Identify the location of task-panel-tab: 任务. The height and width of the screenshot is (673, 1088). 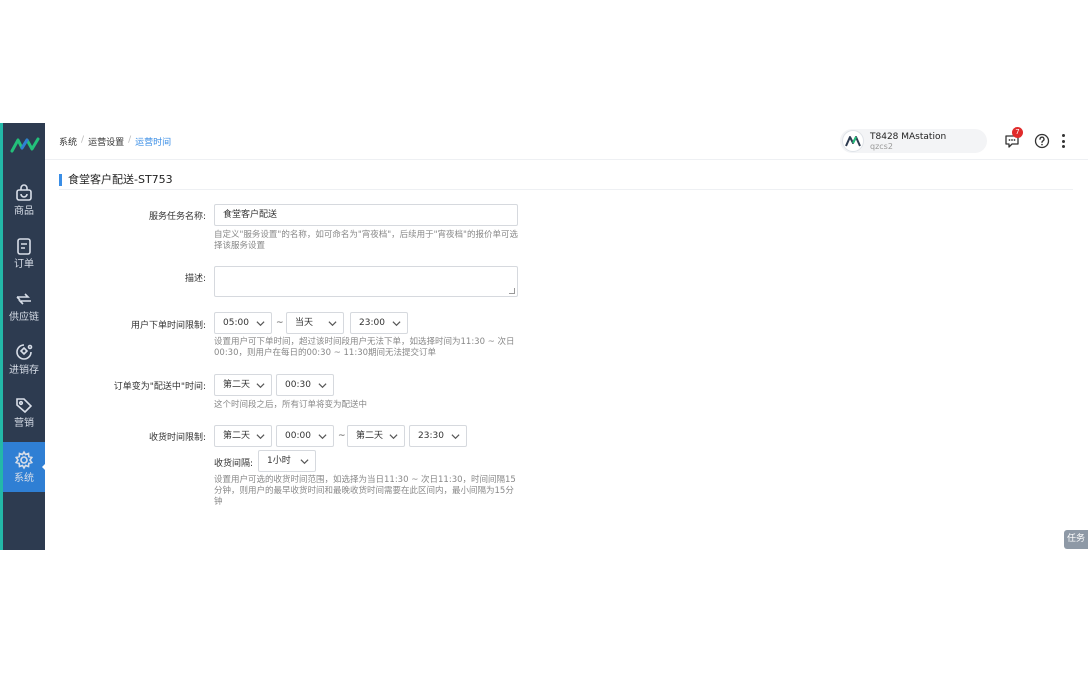
(1076, 539).